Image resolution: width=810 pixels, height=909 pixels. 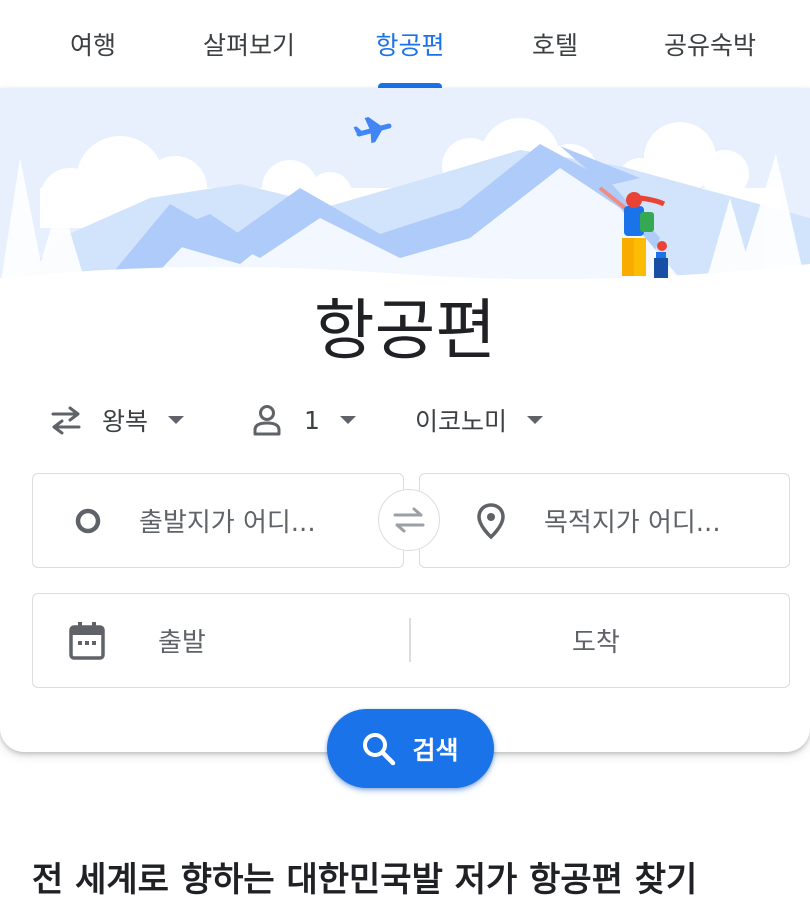 I want to click on tab-bar: 여행 살펴보기 항공편 호텔 공유숙박, so click(x=405, y=44).